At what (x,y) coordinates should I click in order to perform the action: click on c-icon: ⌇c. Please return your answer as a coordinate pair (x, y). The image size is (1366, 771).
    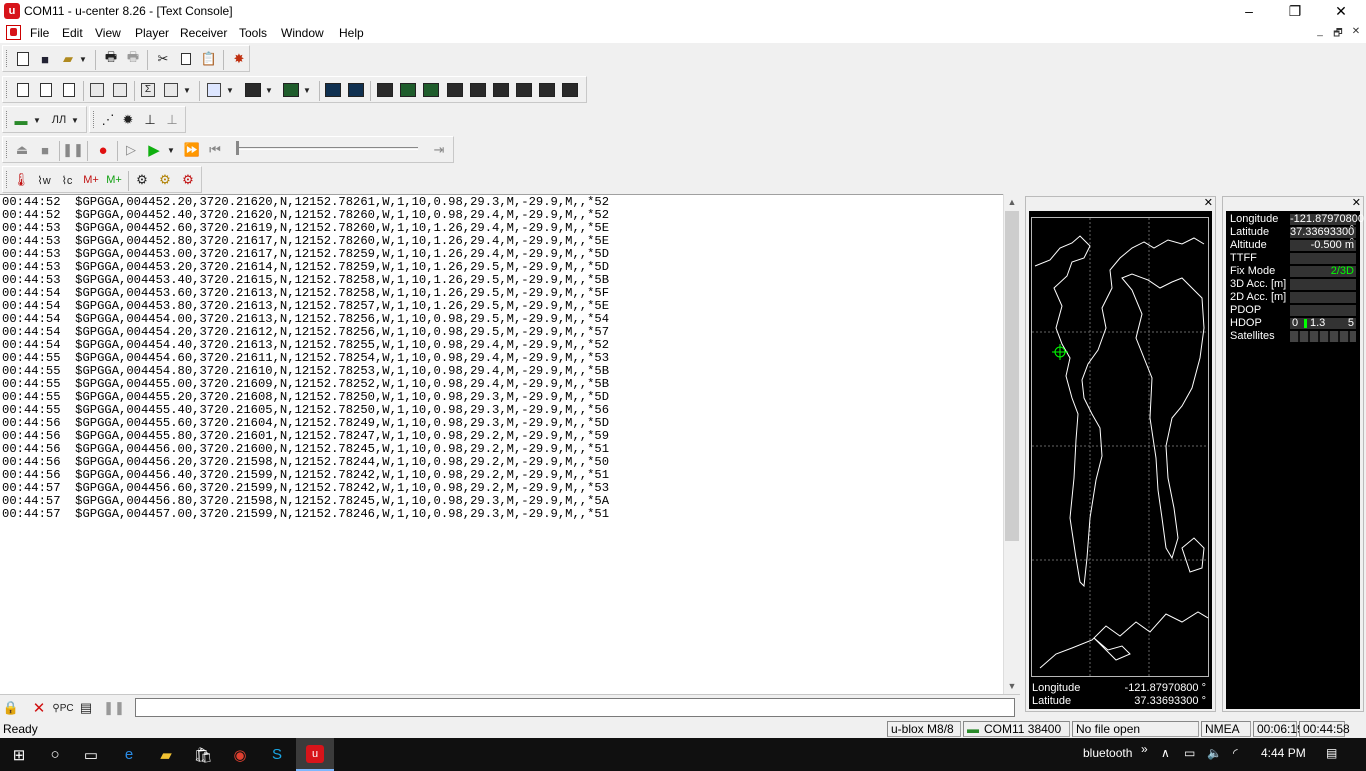
    Looking at the image, I should click on (67, 180).